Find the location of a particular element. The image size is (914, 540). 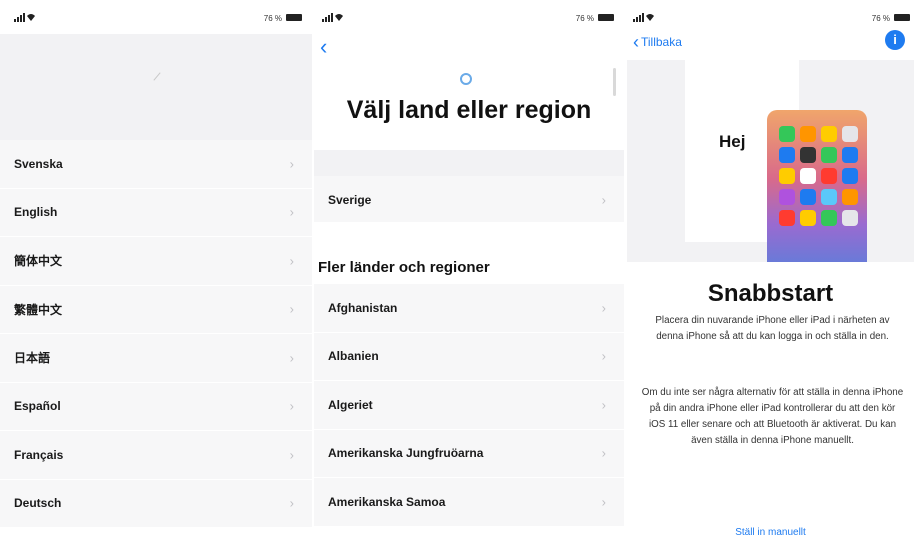

back-chevron-icon: ‹ is located at coordinates (323, 47).